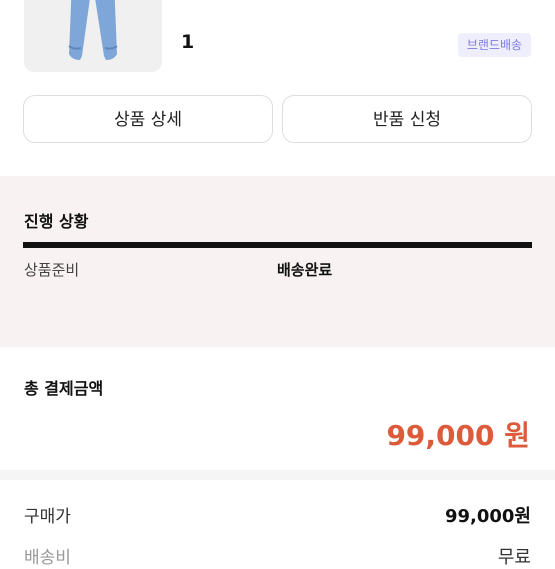  I want to click on shipping-fee-label: 배송비, so click(47, 558).